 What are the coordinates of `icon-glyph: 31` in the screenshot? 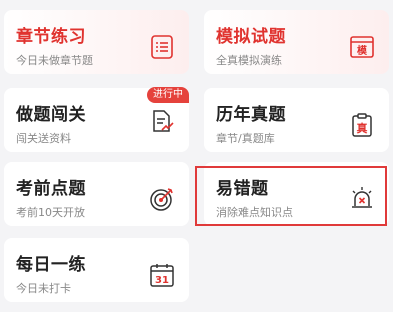 It's located at (162, 280).